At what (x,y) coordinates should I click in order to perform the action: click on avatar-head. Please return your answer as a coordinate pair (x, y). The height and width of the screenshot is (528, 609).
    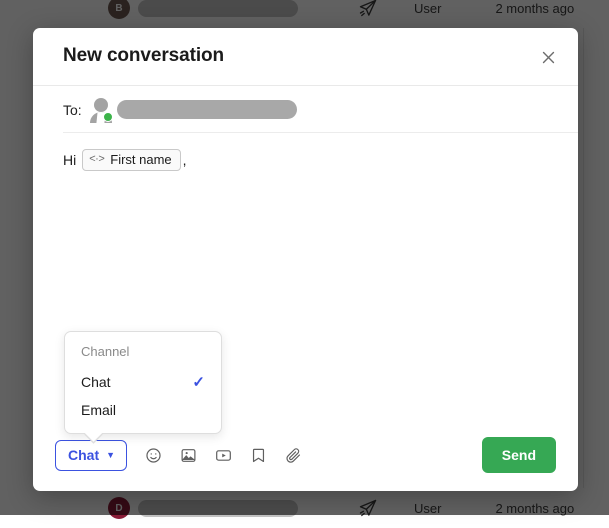
    Looking at the image, I should click on (100, 104).